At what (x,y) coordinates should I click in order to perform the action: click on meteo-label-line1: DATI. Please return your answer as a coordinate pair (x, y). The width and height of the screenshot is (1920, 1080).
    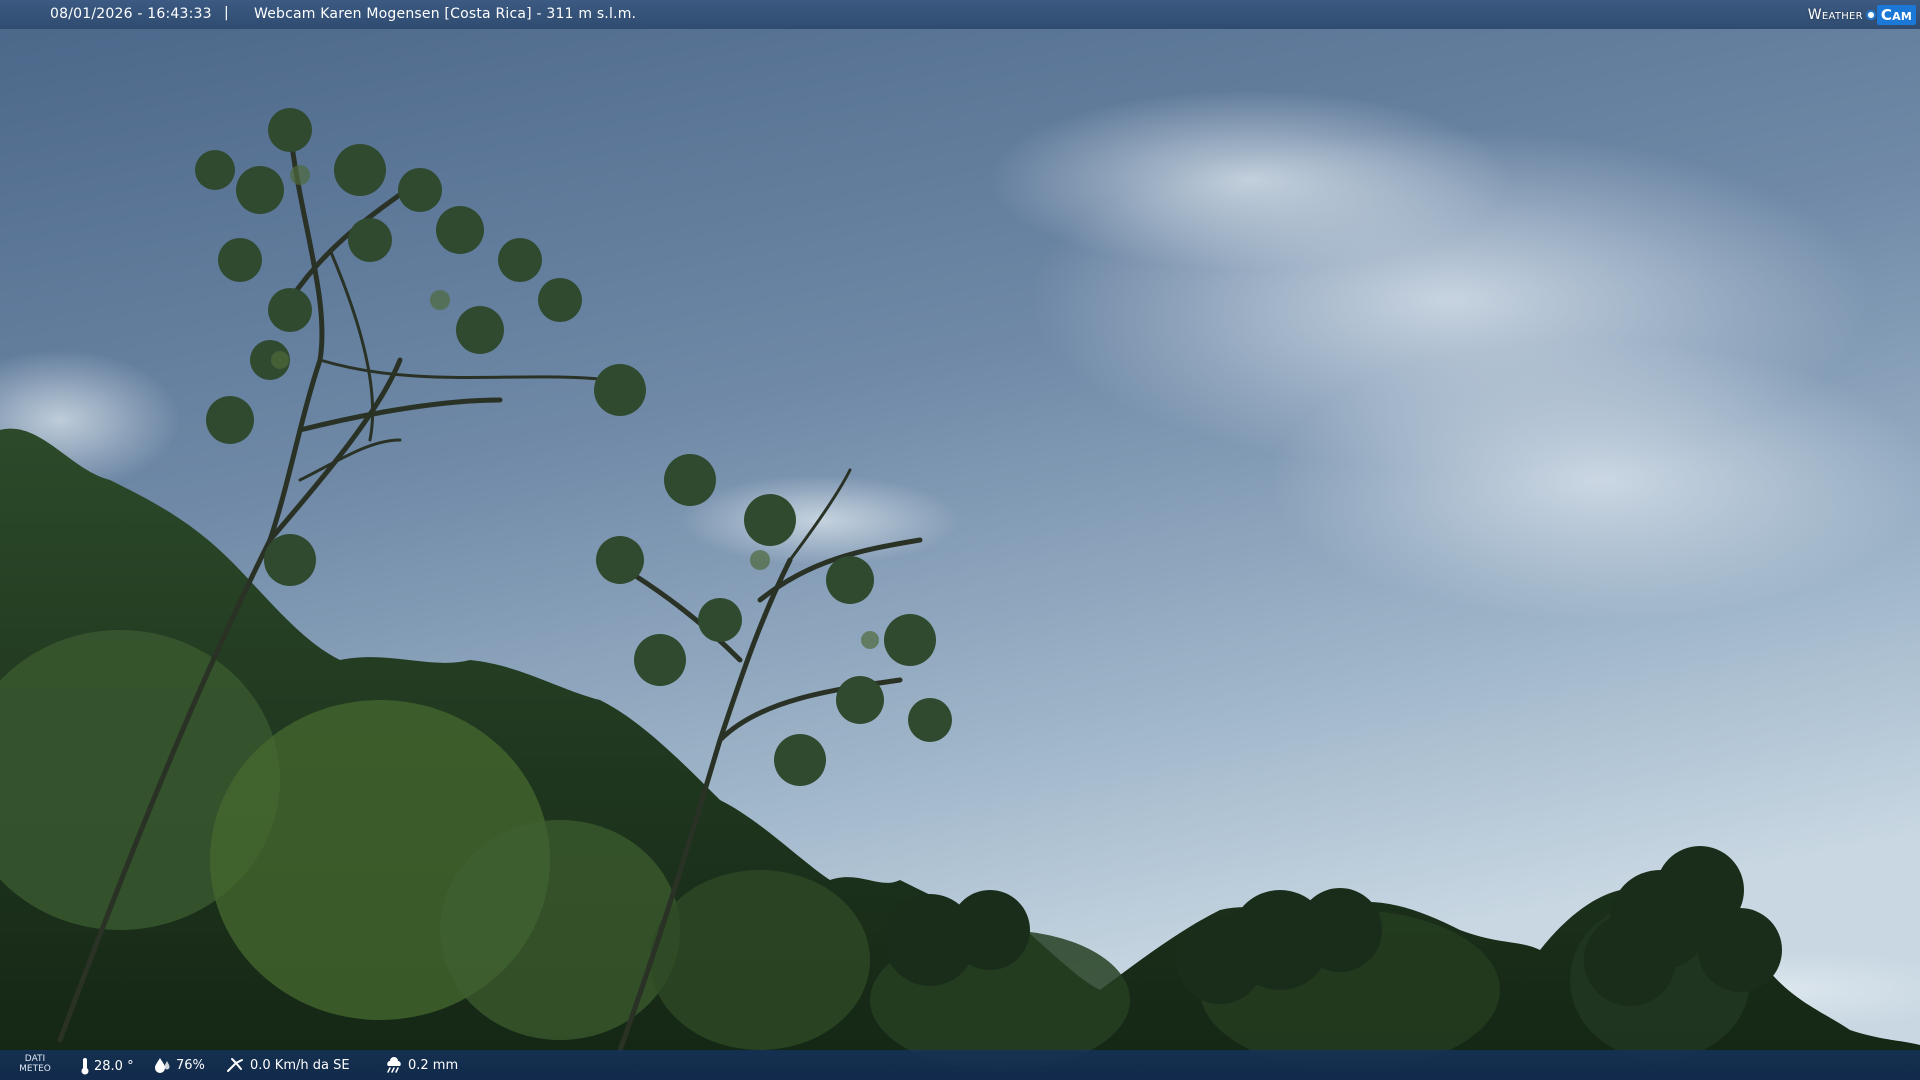
    Looking at the image, I should click on (35, 1059).